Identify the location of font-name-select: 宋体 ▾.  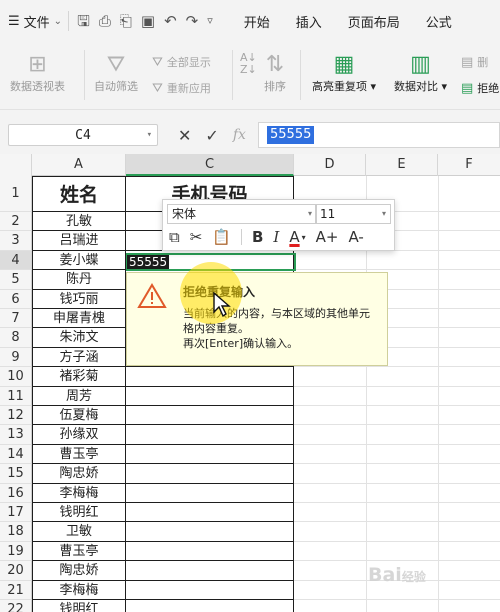
(242, 214).